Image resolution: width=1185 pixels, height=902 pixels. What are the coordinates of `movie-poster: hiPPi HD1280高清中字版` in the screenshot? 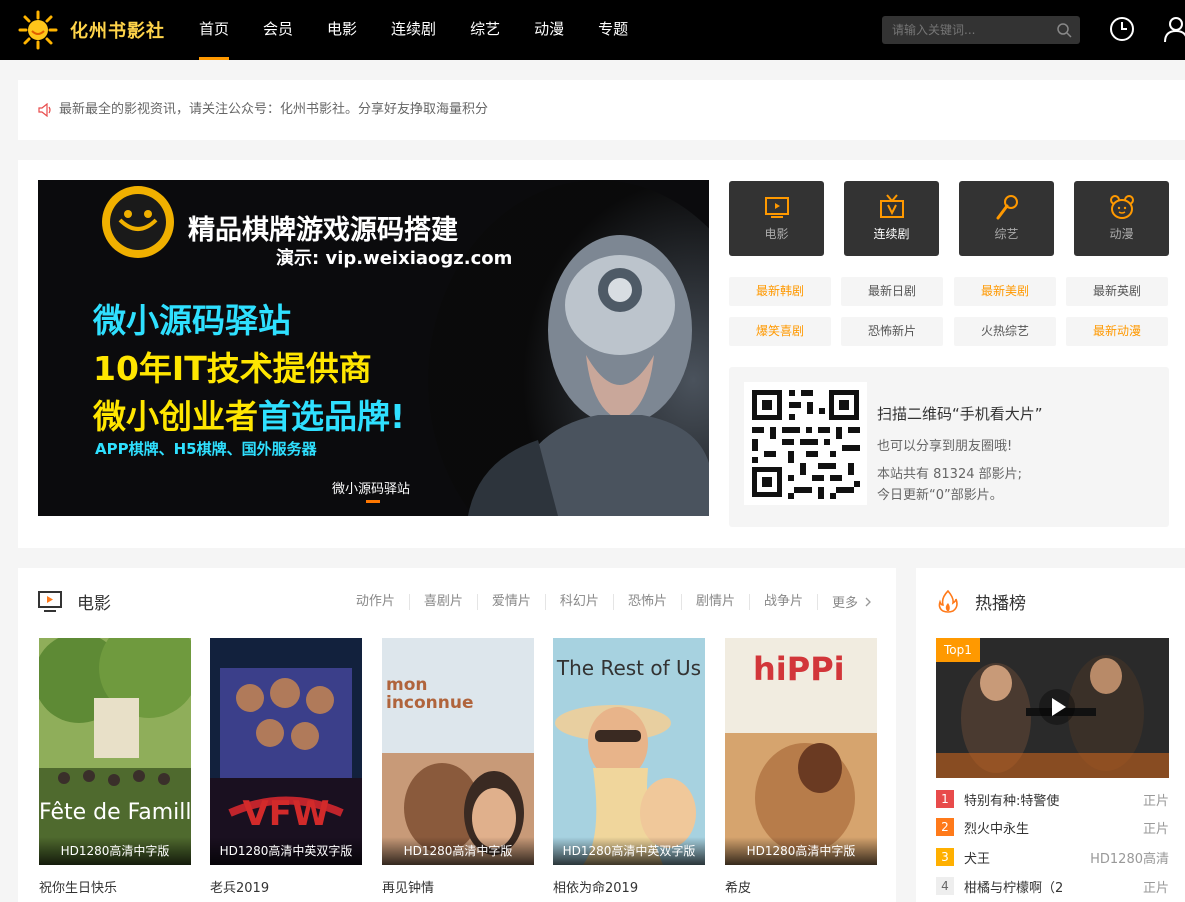 It's located at (801, 751).